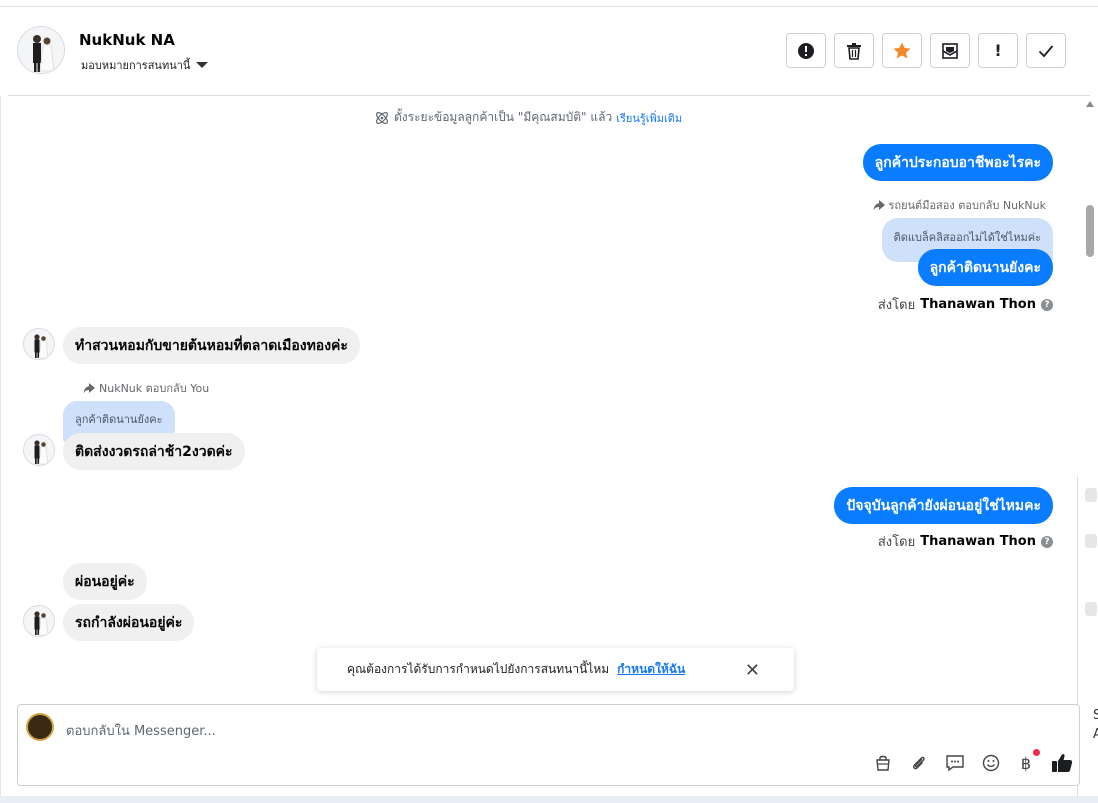 The image size is (1098, 803). Describe the element at coordinates (967, 205) in the screenshot. I see `reply-meta-text: รถยนต์มือสอง ตอบกลับ NukNuk` at that location.